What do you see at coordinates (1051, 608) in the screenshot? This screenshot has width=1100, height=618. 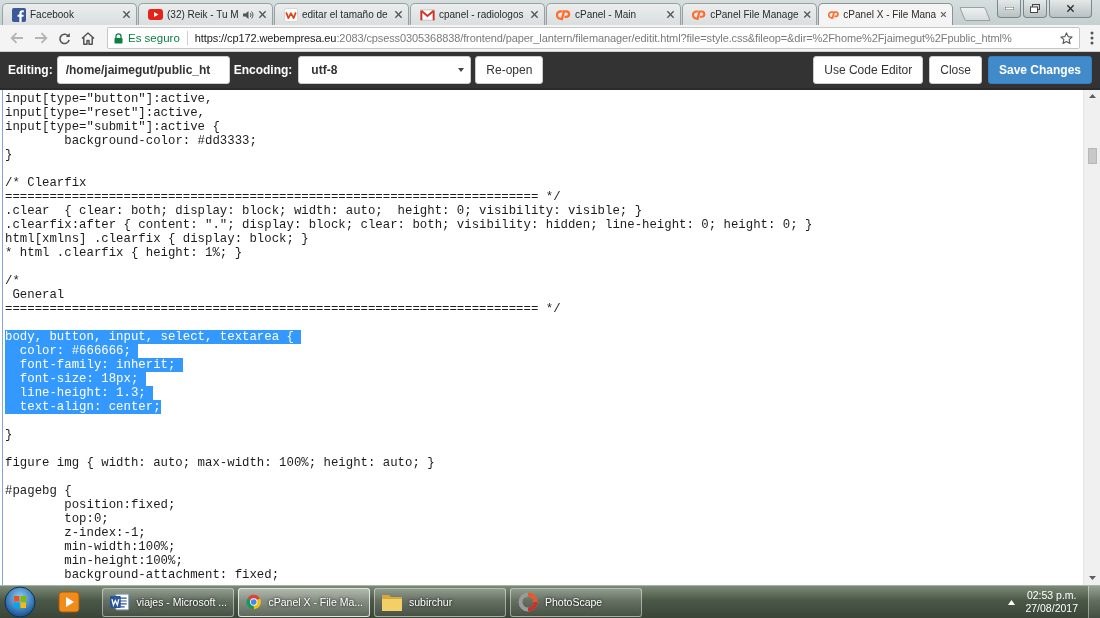 I see `clock-date: 27/08/2017` at bounding box center [1051, 608].